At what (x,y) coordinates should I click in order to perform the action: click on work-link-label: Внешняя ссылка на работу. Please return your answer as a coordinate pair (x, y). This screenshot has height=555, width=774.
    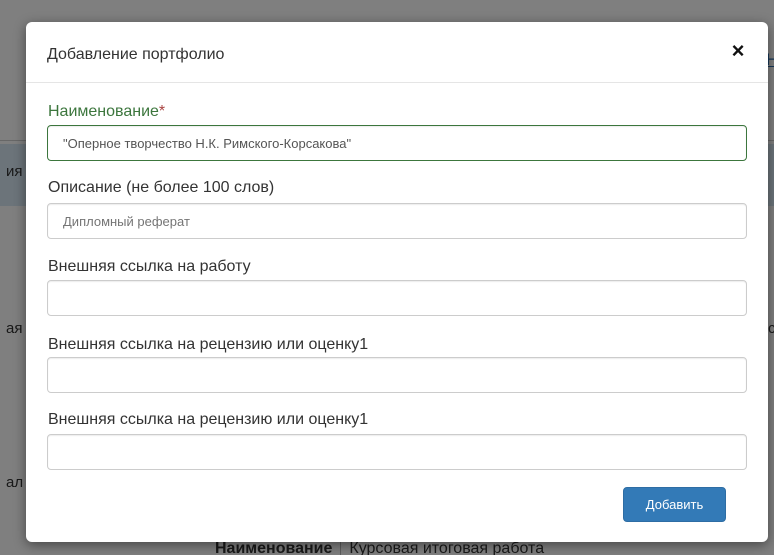
    Looking at the image, I should click on (149, 266).